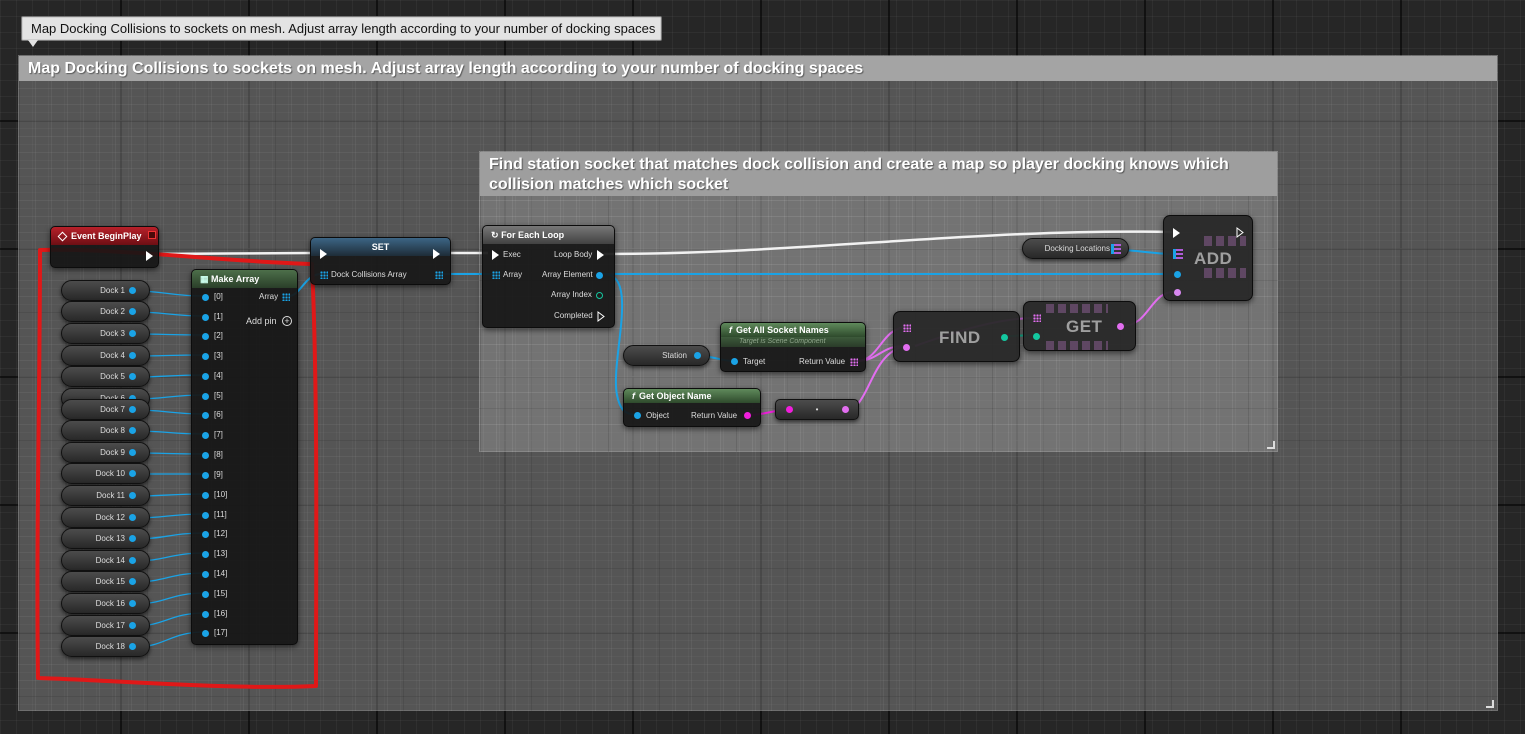 Image resolution: width=1525 pixels, height=734 pixels. What do you see at coordinates (1120, 326) in the screenshot?
I see `get-item-out-pin` at bounding box center [1120, 326].